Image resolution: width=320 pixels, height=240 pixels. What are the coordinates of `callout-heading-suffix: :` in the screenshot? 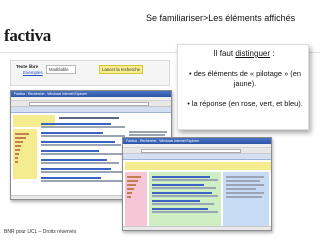 It's located at (272, 53).